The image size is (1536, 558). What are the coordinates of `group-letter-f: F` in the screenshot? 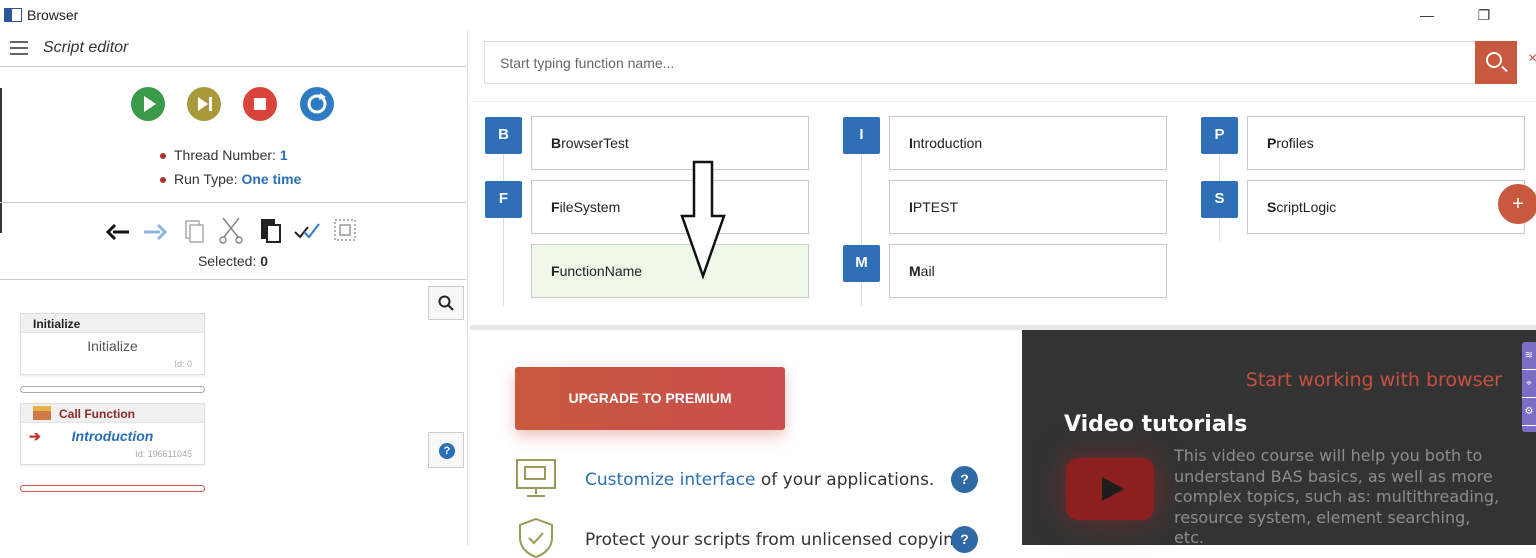 It's located at (503, 199).